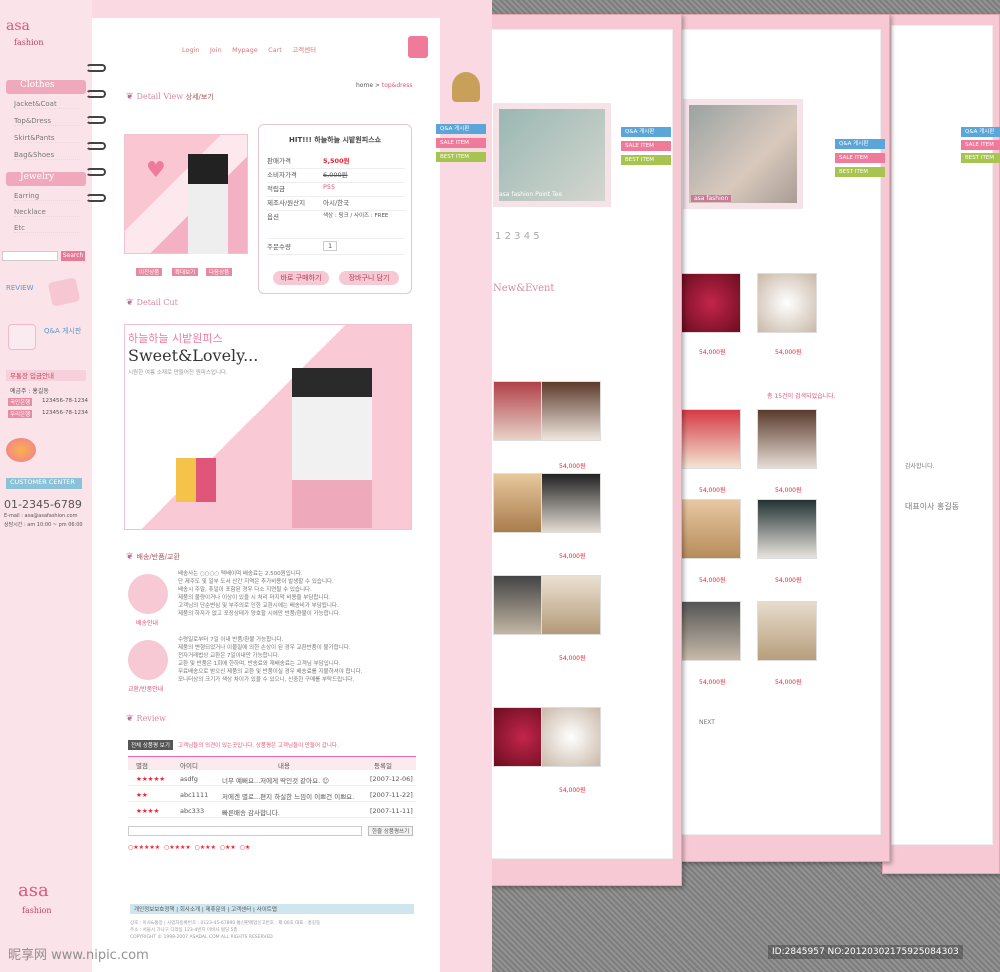  What do you see at coordinates (148, 660) in the screenshot?
I see `exchange-icon` at bounding box center [148, 660].